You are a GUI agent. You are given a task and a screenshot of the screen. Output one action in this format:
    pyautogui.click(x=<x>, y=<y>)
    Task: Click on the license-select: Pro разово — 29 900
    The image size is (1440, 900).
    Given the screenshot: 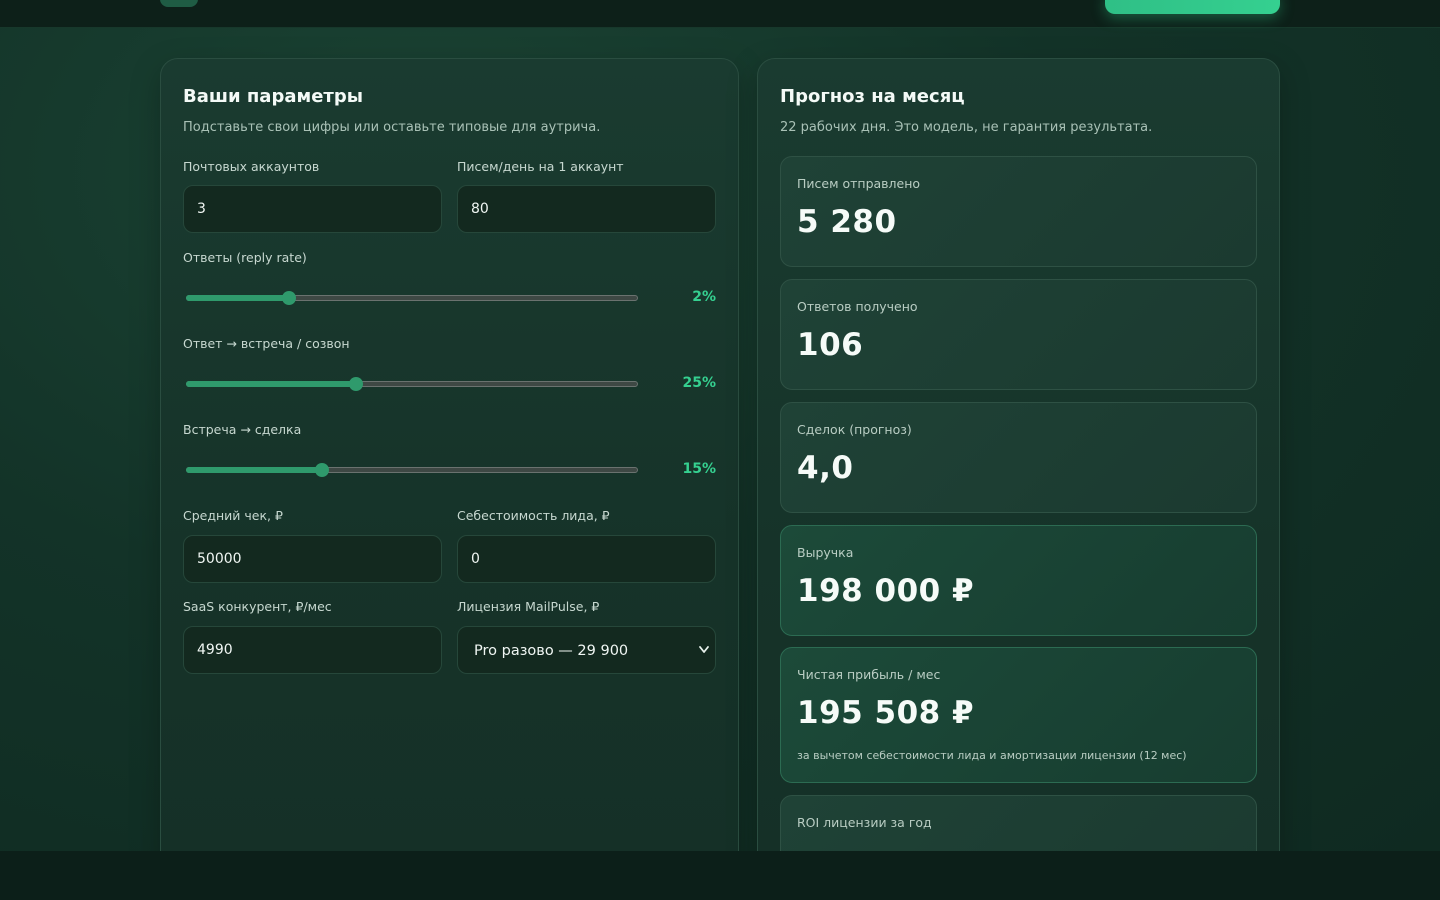 What is the action you would take?
    pyautogui.click(x=586, y=650)
    